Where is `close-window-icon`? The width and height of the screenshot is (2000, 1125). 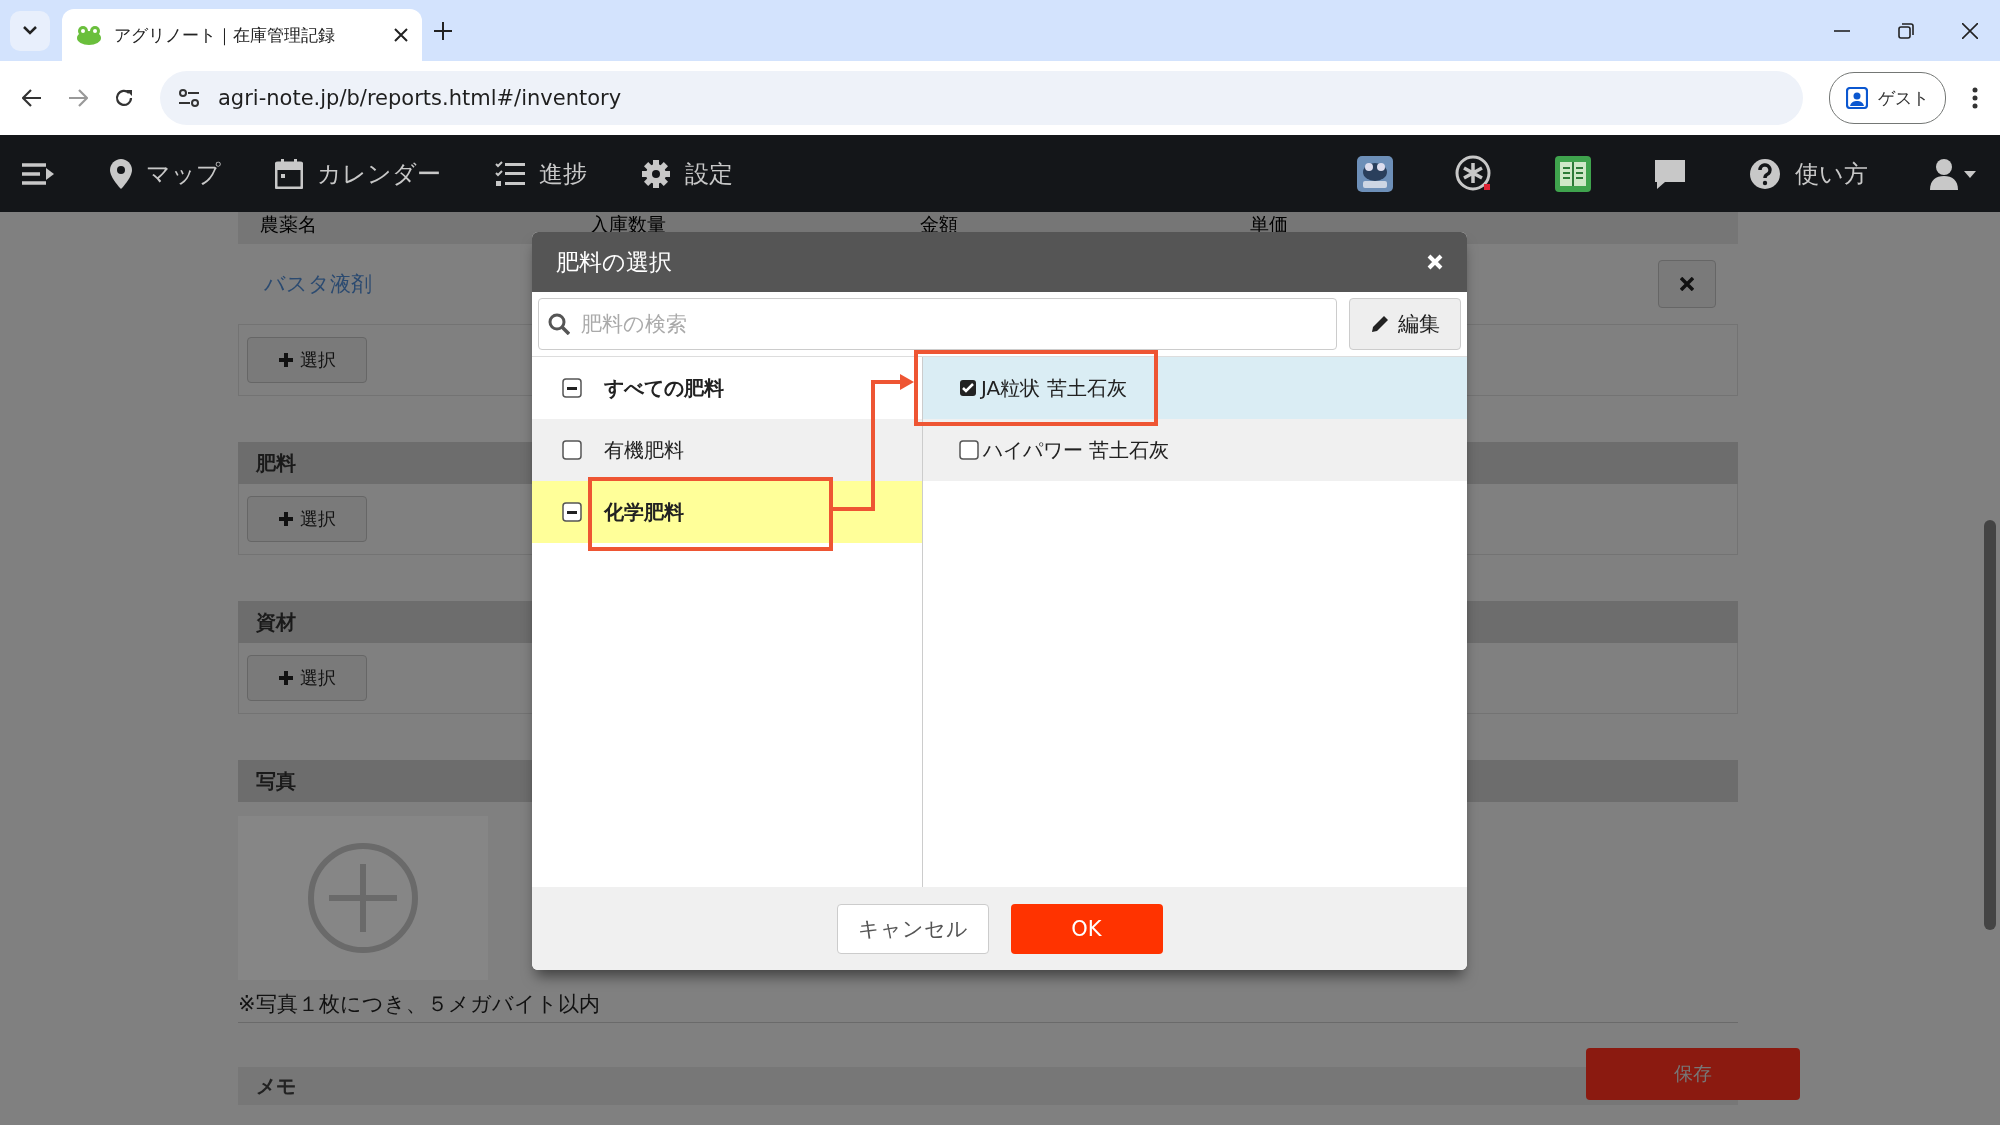
close-window-icon is located at coordinates (1970, 30).